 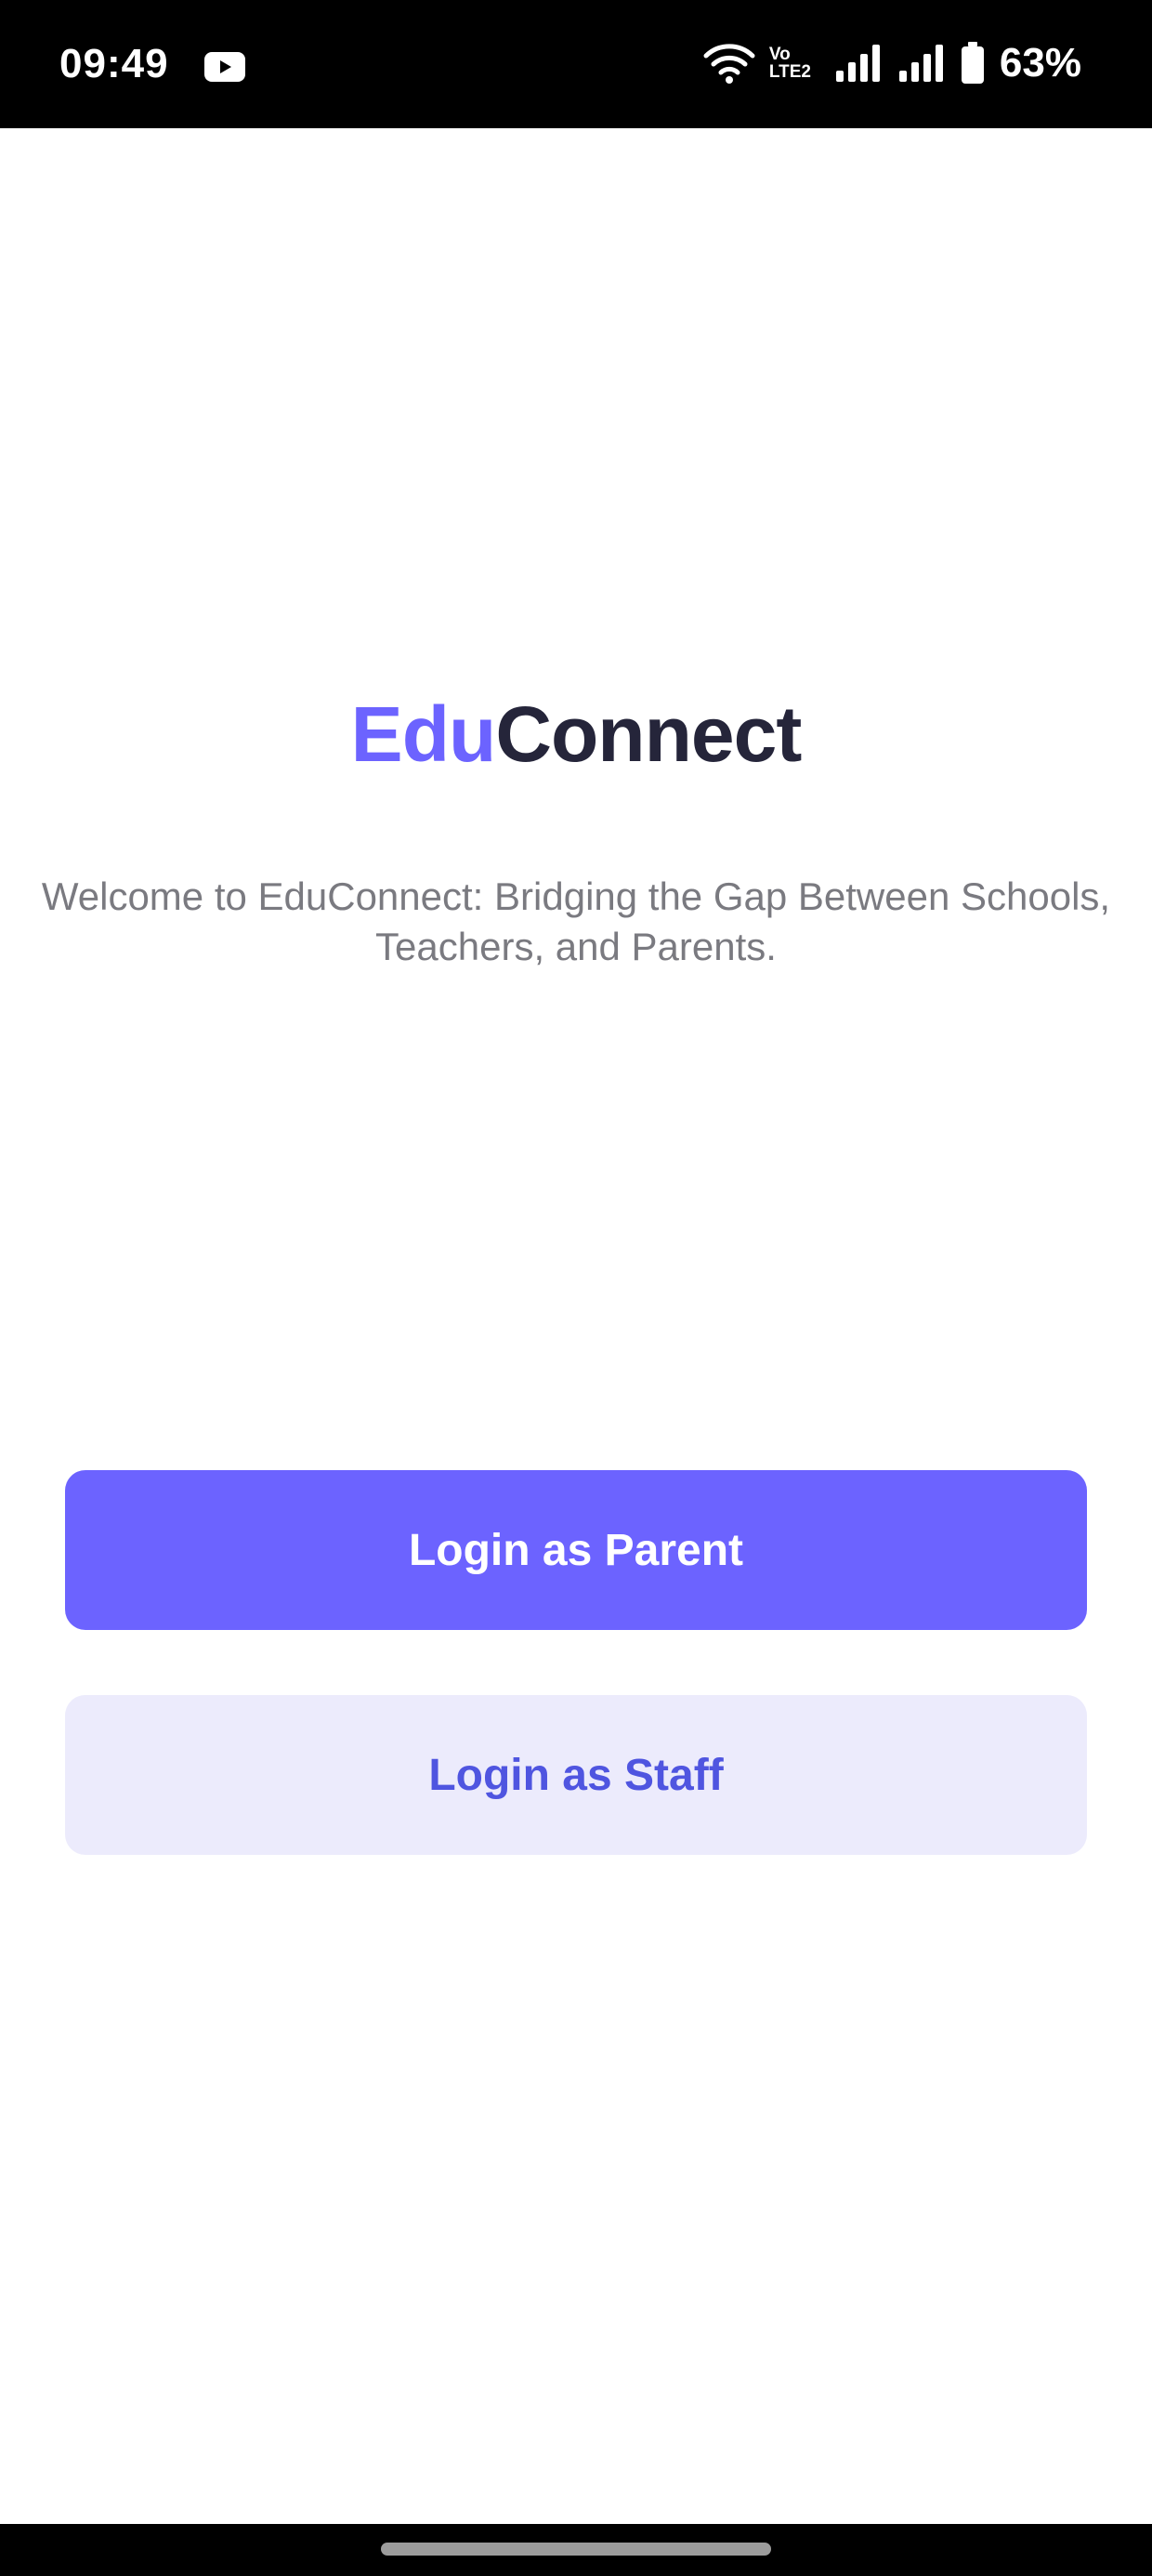 I want to click on brand-logo: EduConnect, so click(x=576, y=734).